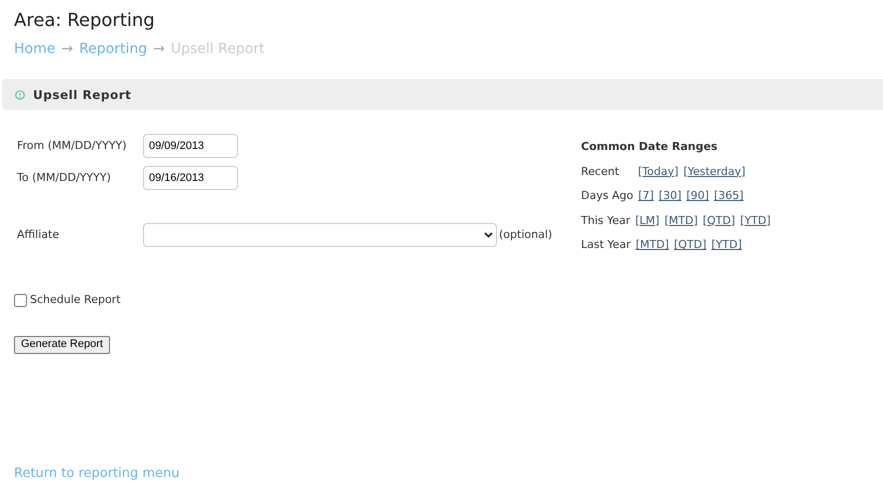 The height and width of the screenshot is (487, 883). Describe the element at coordinates (64, 178) in the screenshot. I see `to-label: To (MM/DD/YYYY)` at that location.